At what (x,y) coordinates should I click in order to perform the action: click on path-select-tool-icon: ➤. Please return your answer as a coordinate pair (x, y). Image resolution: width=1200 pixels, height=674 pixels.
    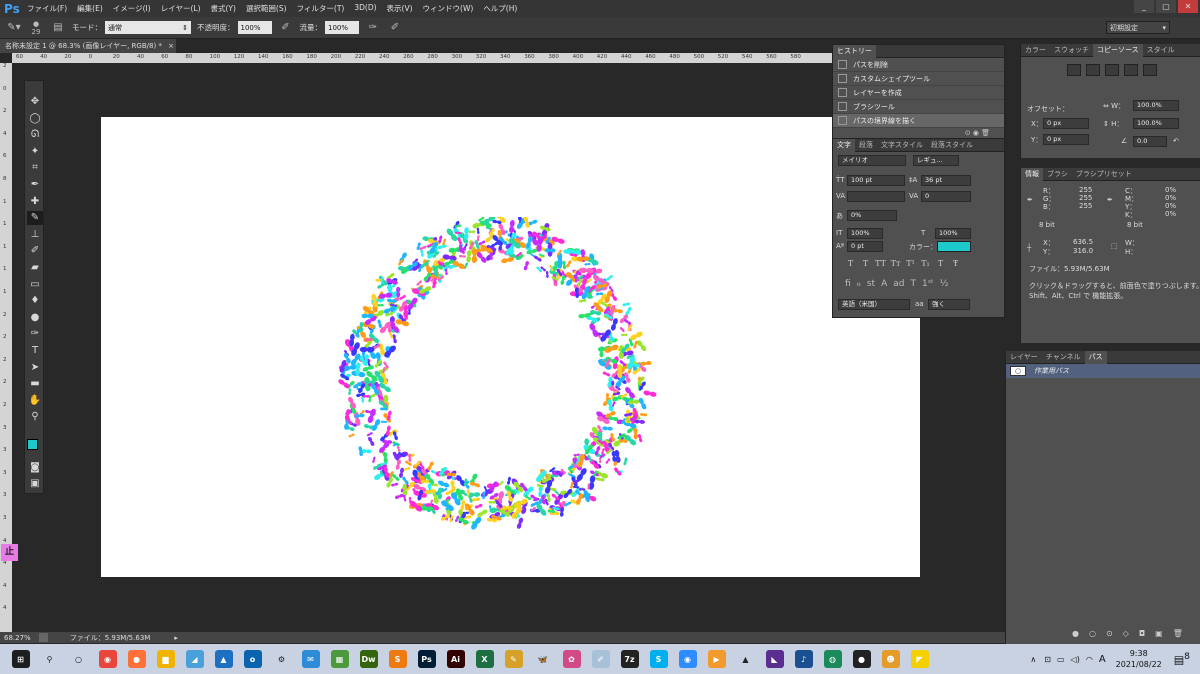
    Looking at the image, I should click on (35, 368).